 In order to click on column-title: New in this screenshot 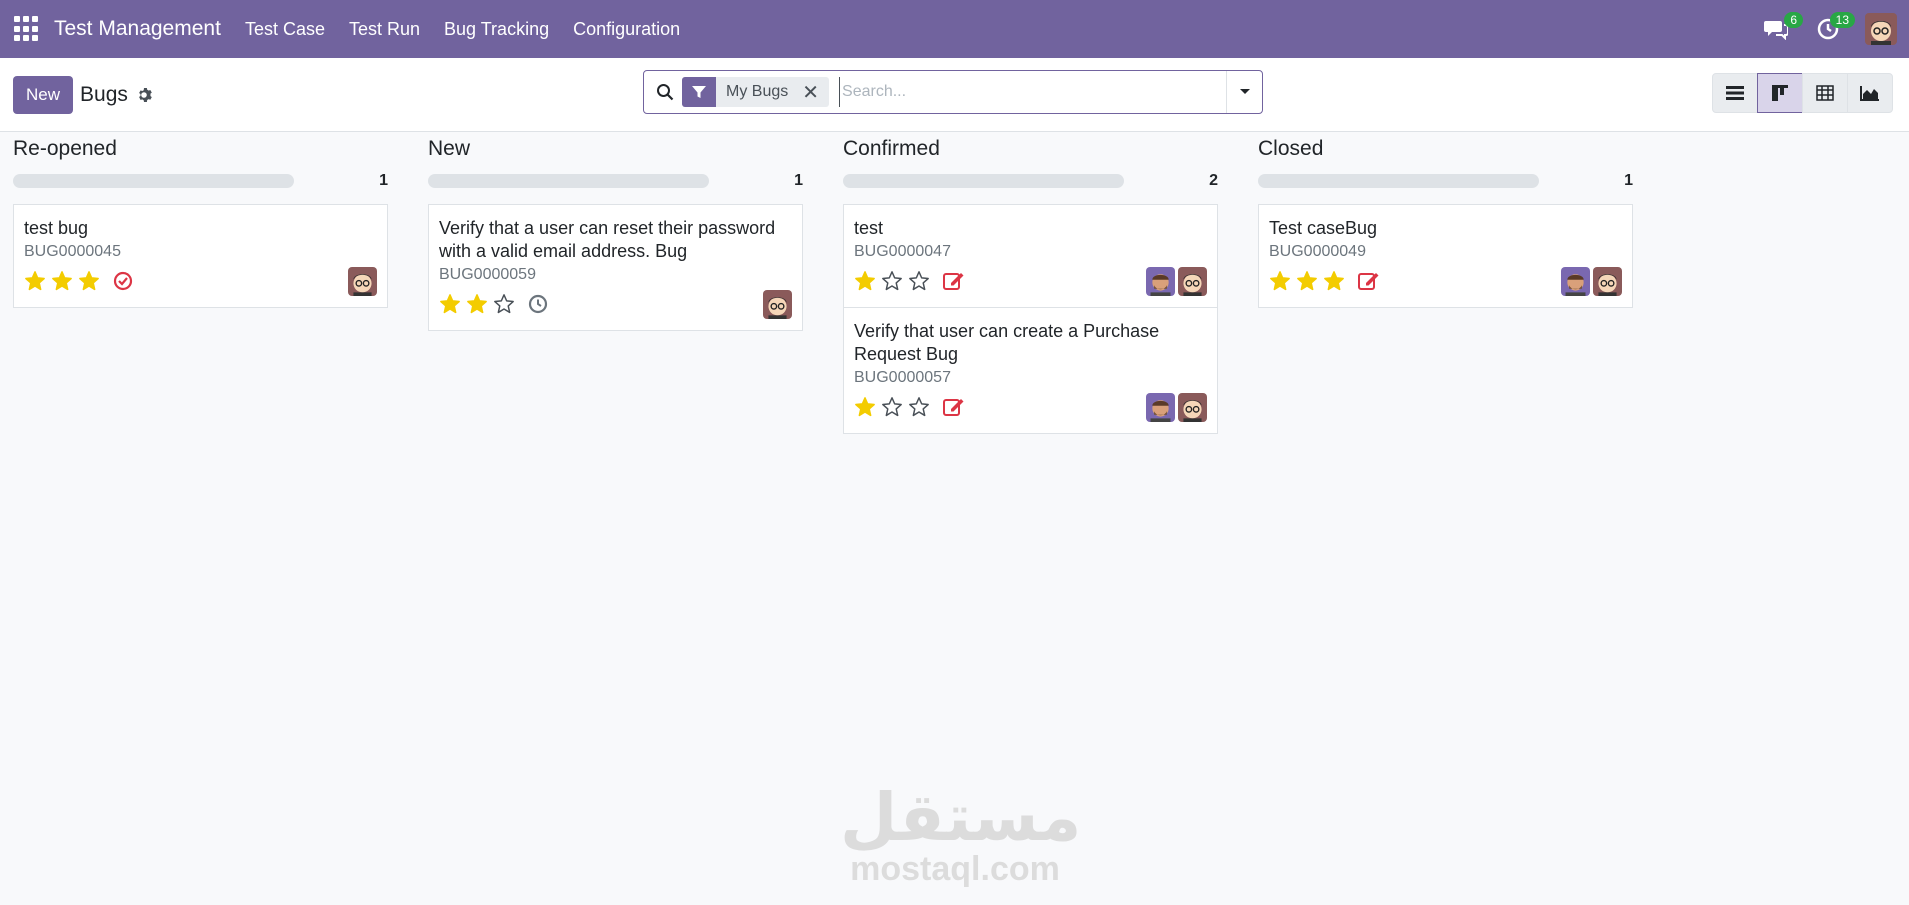, I will do `click(615, 149)`.